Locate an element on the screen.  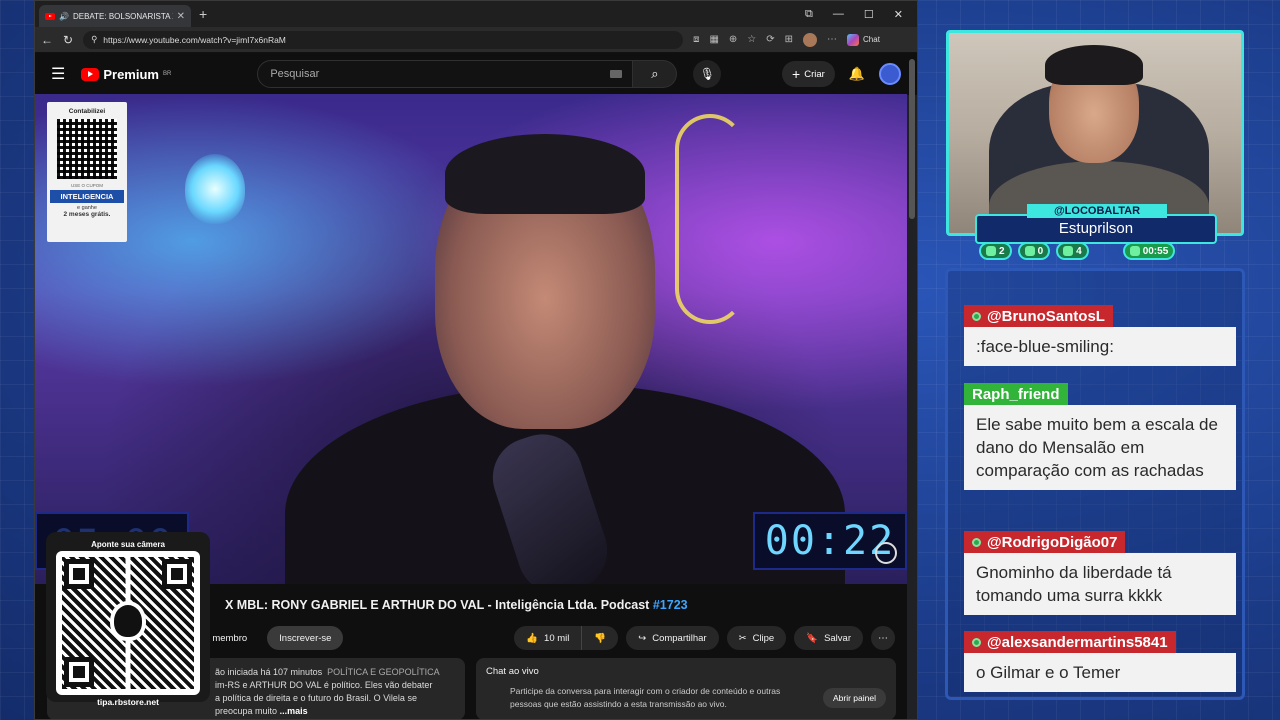
more-browser-icon: ⋯ is located at coordinates (832, 39).